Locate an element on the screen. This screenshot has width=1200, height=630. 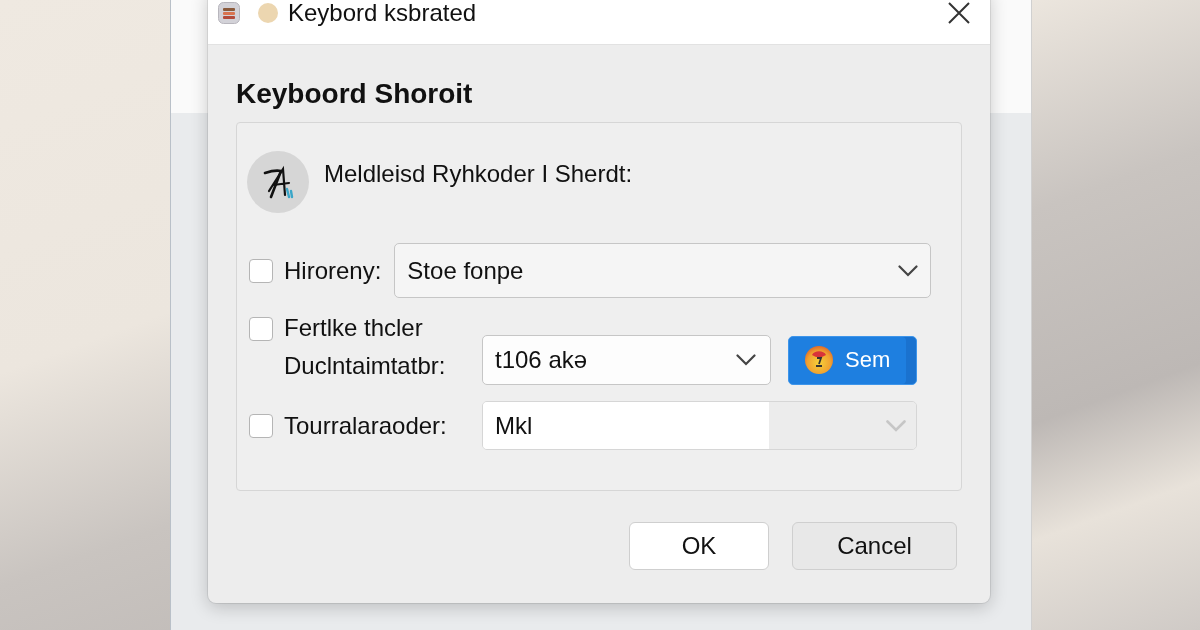
field-label: Hiroreny: is located at coordinates (333, 270).